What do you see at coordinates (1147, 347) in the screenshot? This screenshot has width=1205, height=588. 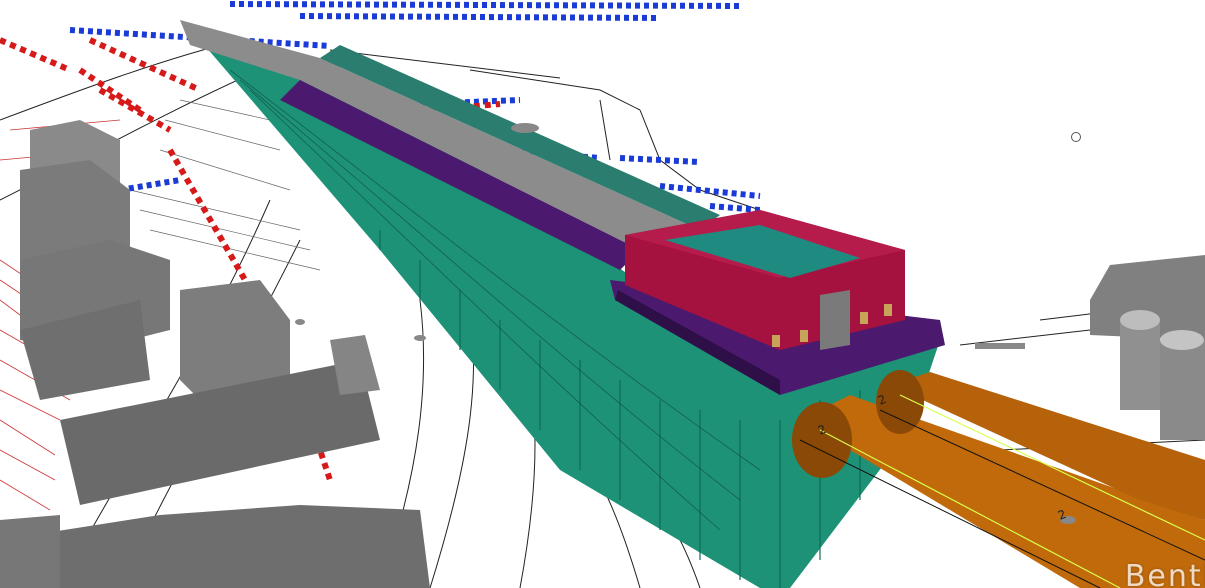 I see `right-buildings` at bounding box center [1147, 347].